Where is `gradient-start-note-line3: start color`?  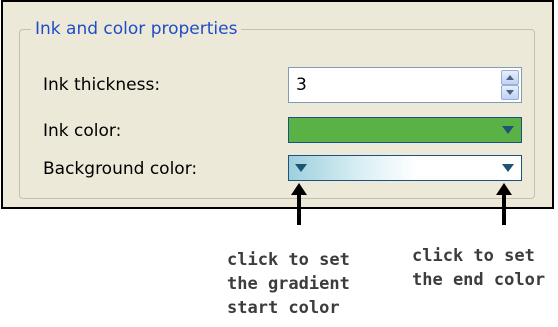 gradient-start-note-line3: start color is located at coordinates (283, 308).